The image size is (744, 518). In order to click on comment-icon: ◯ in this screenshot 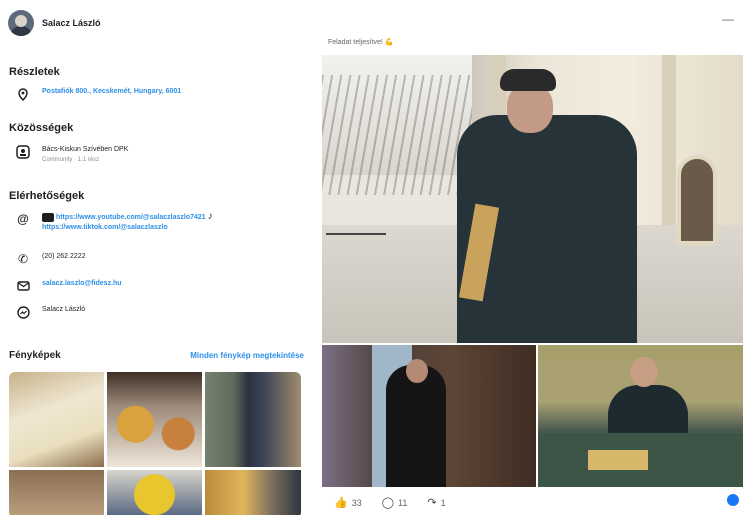, I will do `click(388, 502)`.